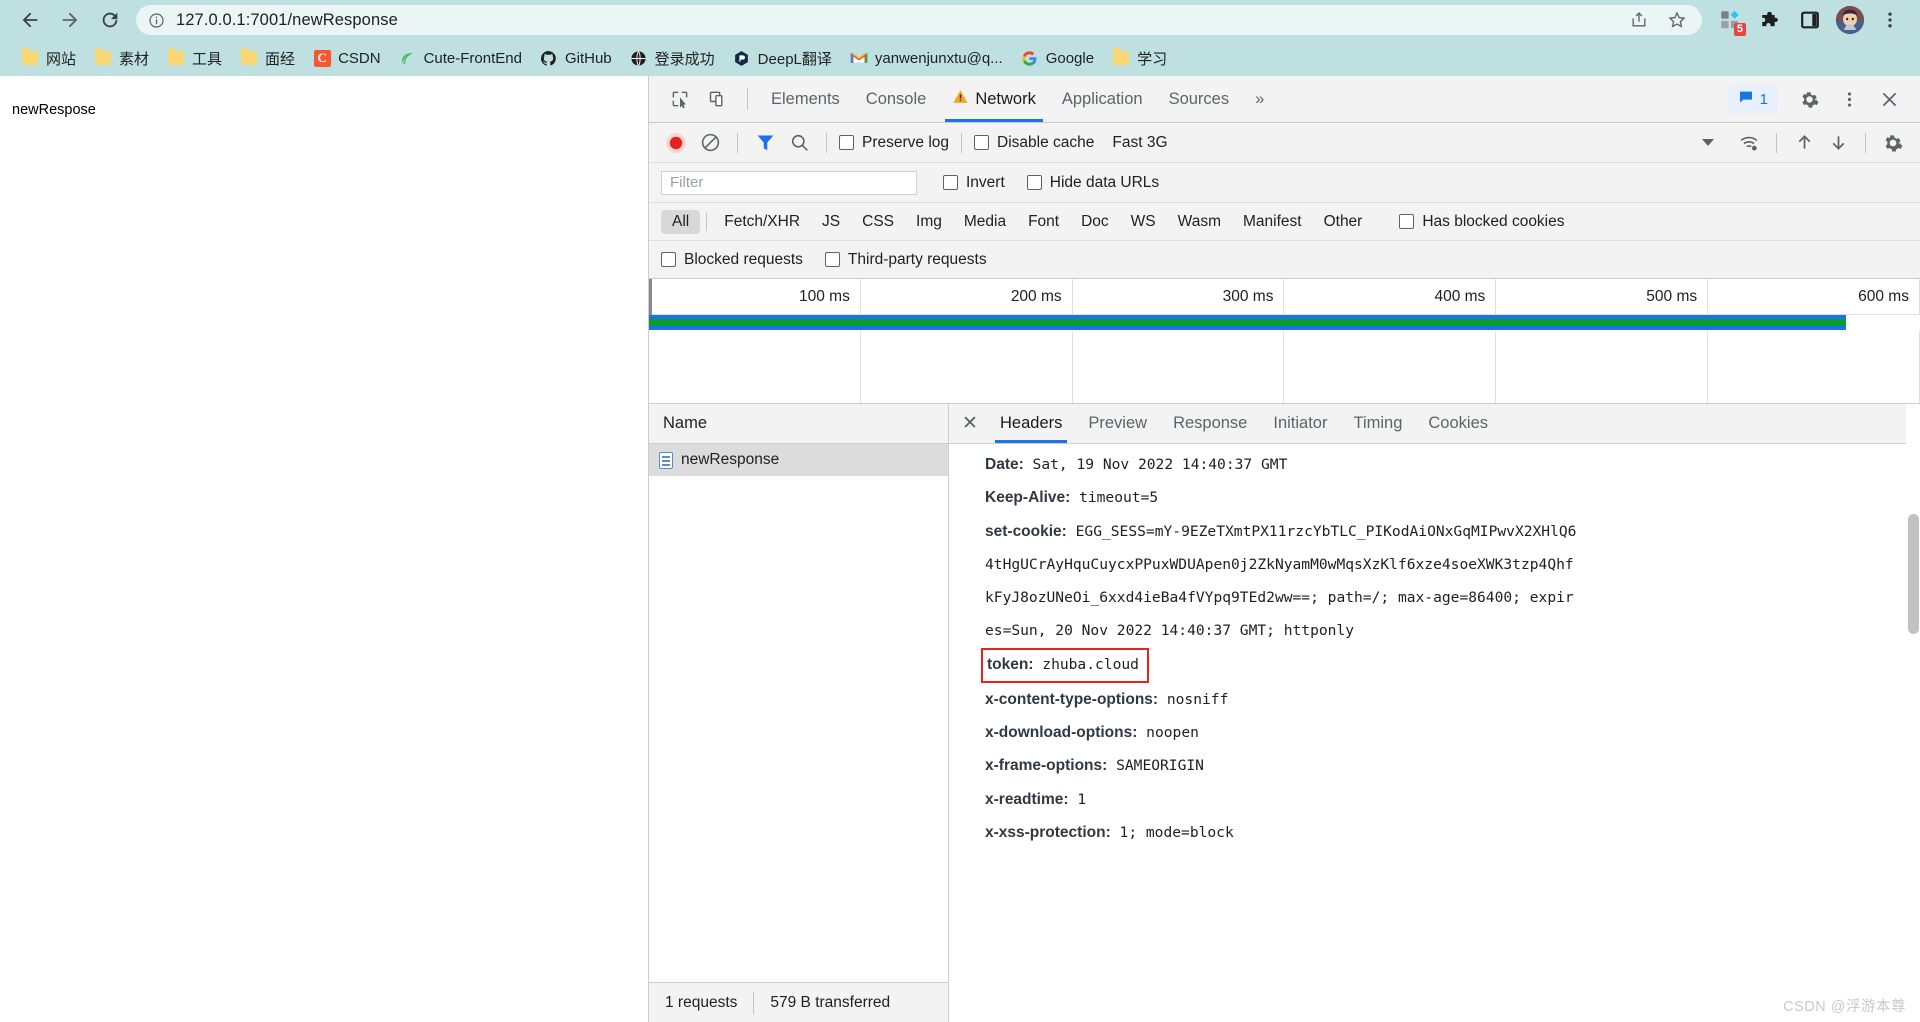 The width and height of the screenshot is (1920, 1022). Describe the element at coordinates (1057, 58) in the screenshot. I see `bookmark-item: Google` at that location.